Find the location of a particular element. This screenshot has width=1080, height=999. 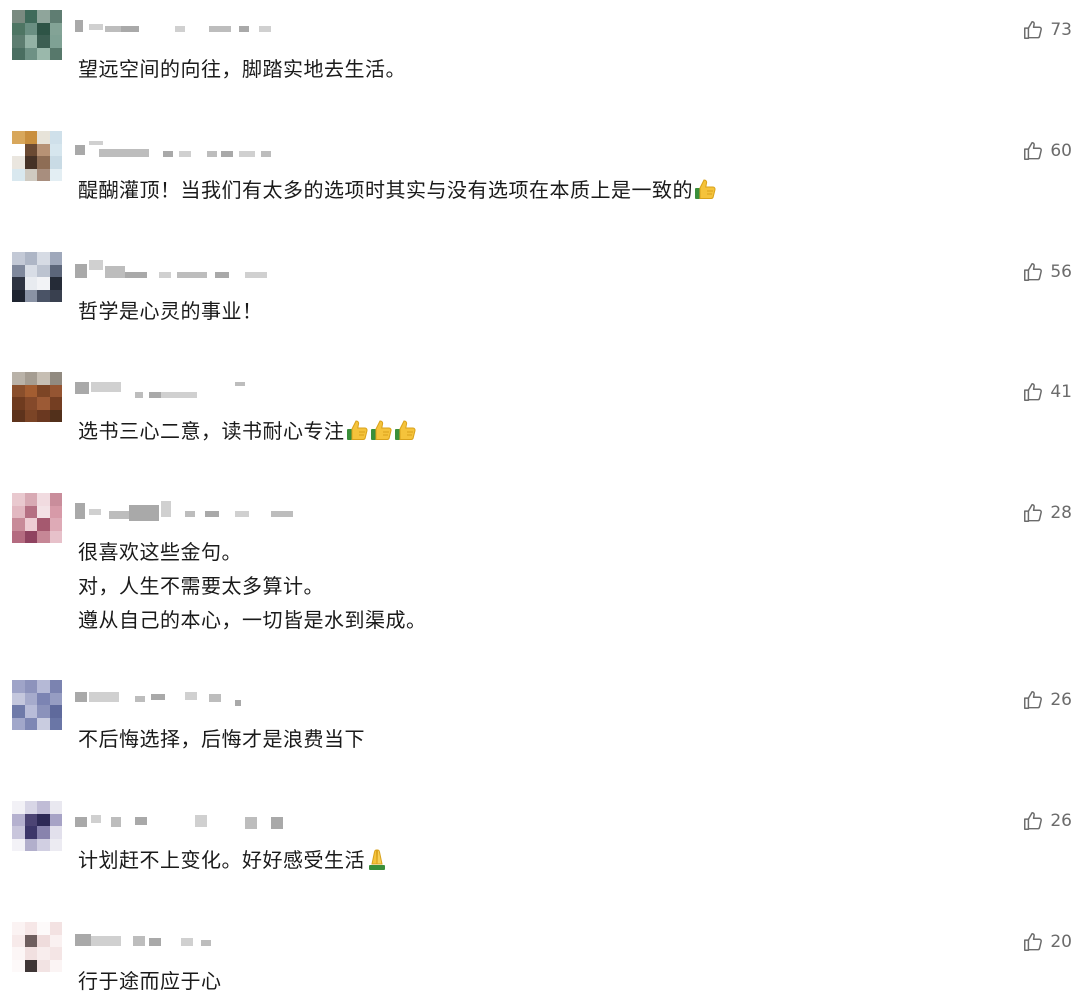

comment-line: 不后悔选择，后悔才是浪费当下 is located at coordinates (221, 739).